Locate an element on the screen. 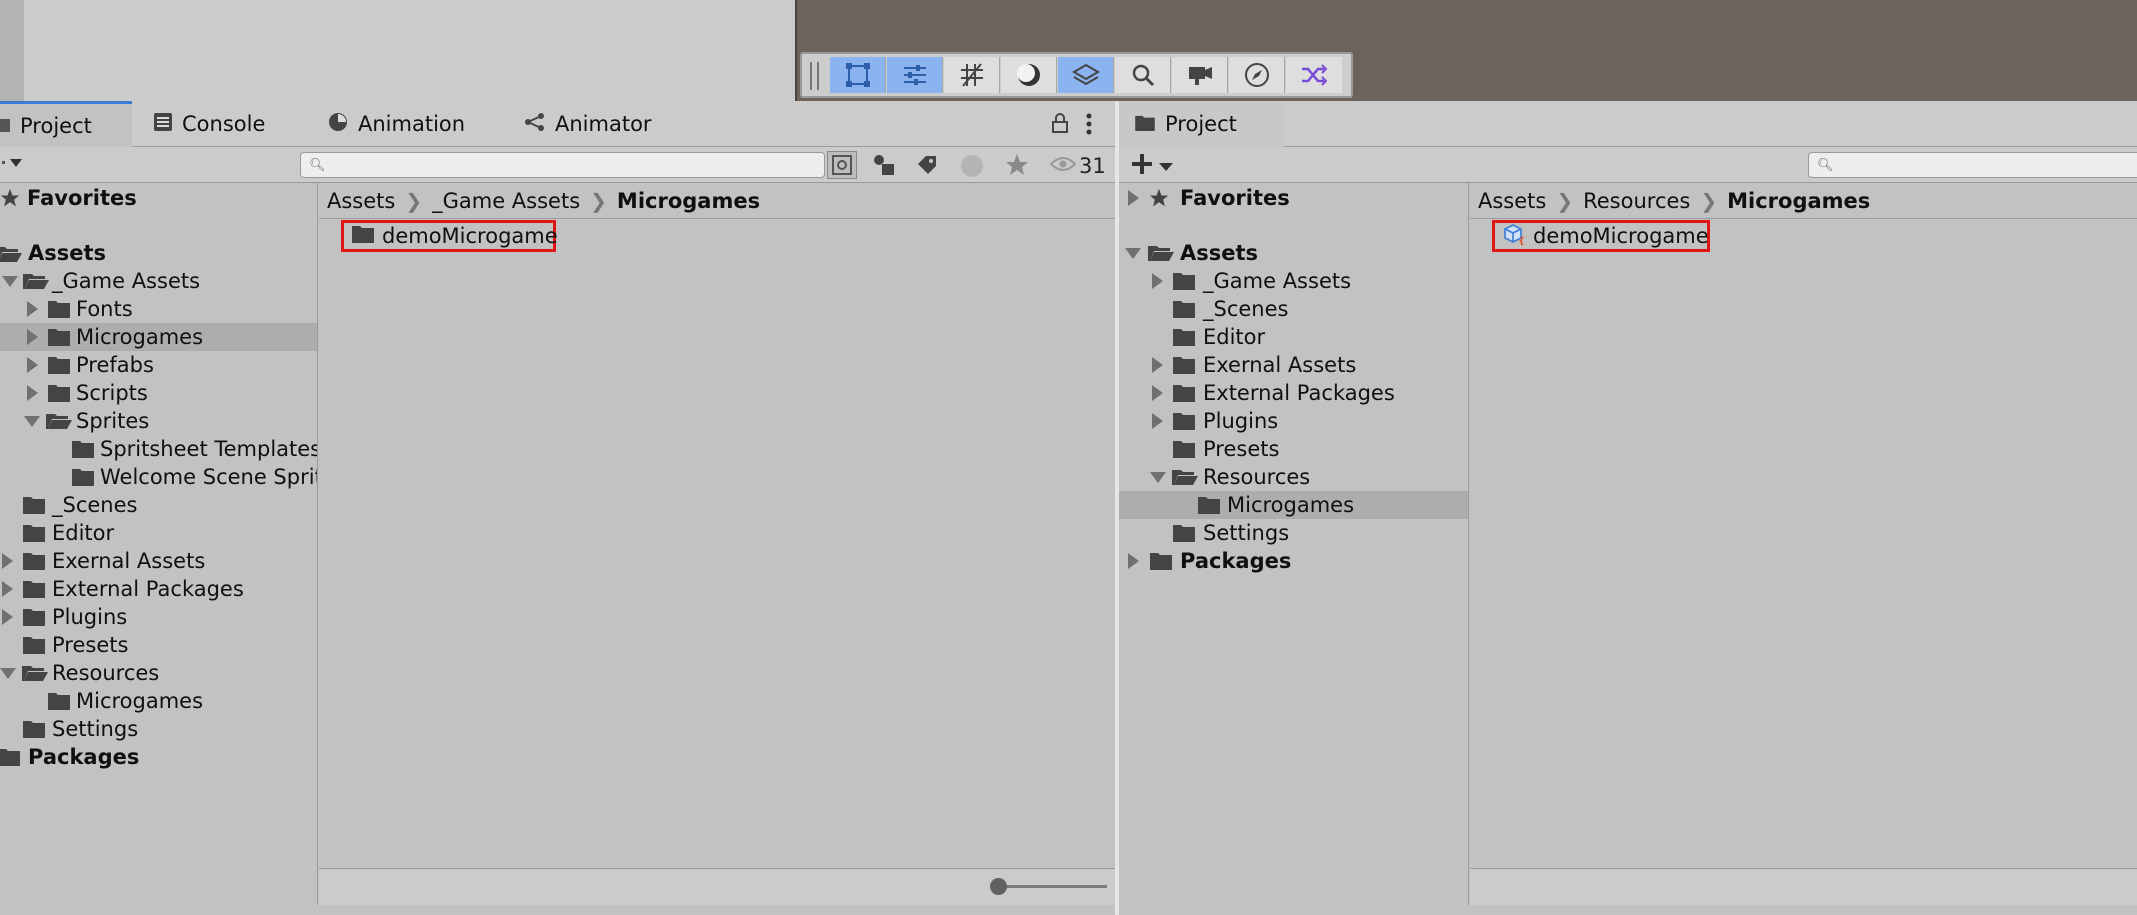  search-mode-icon is located at coordinates (842, 165).